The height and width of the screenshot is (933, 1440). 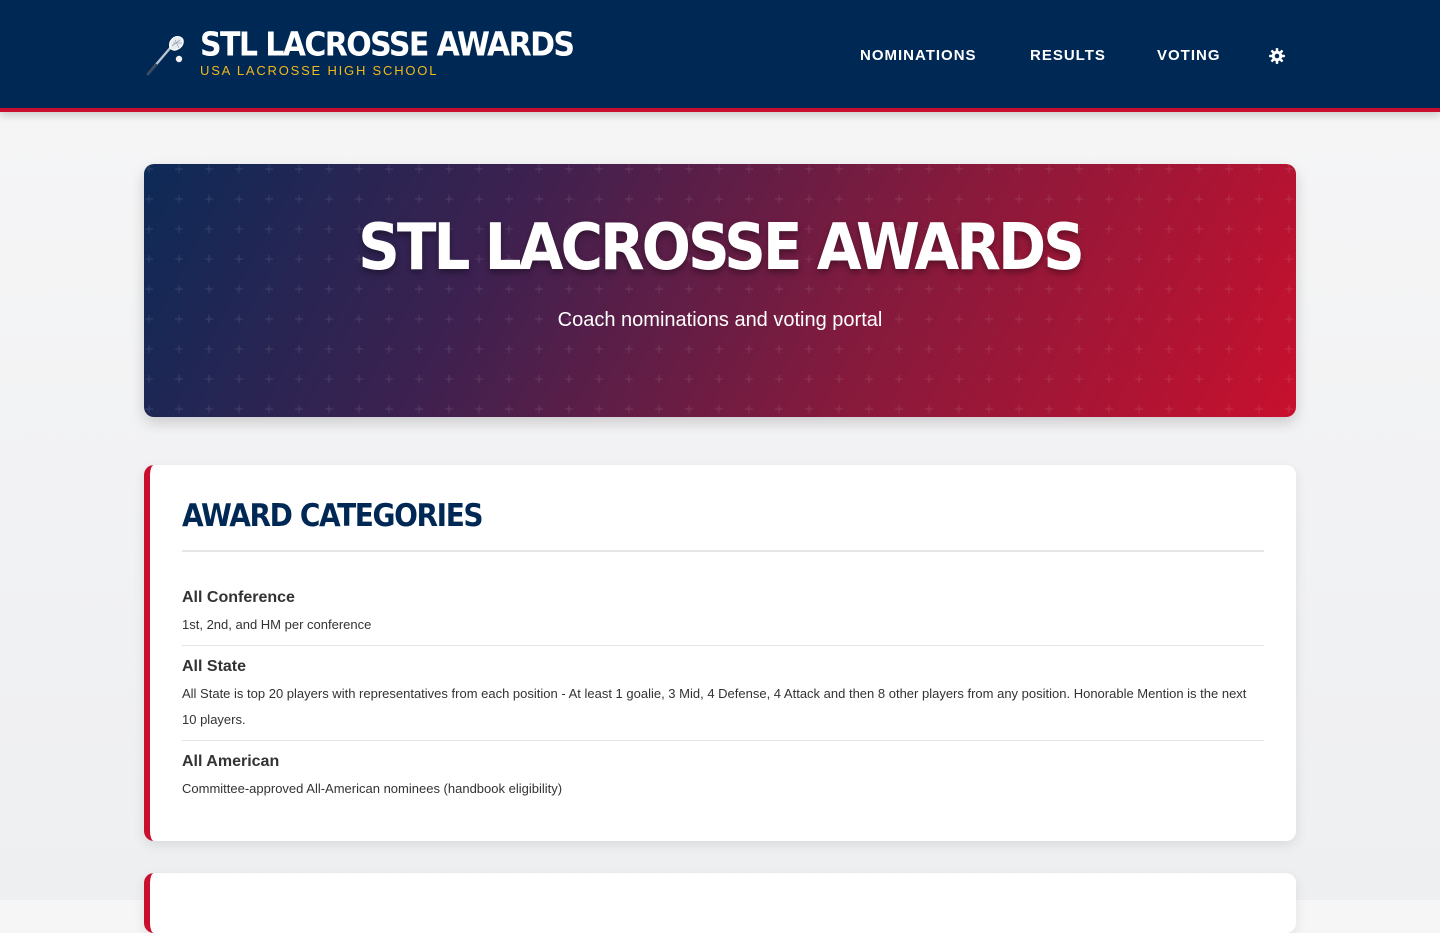 What do you see at coordinates (214, 666) in the screenshot?
I see `award-name: All State` at bounding box center [214, 666].